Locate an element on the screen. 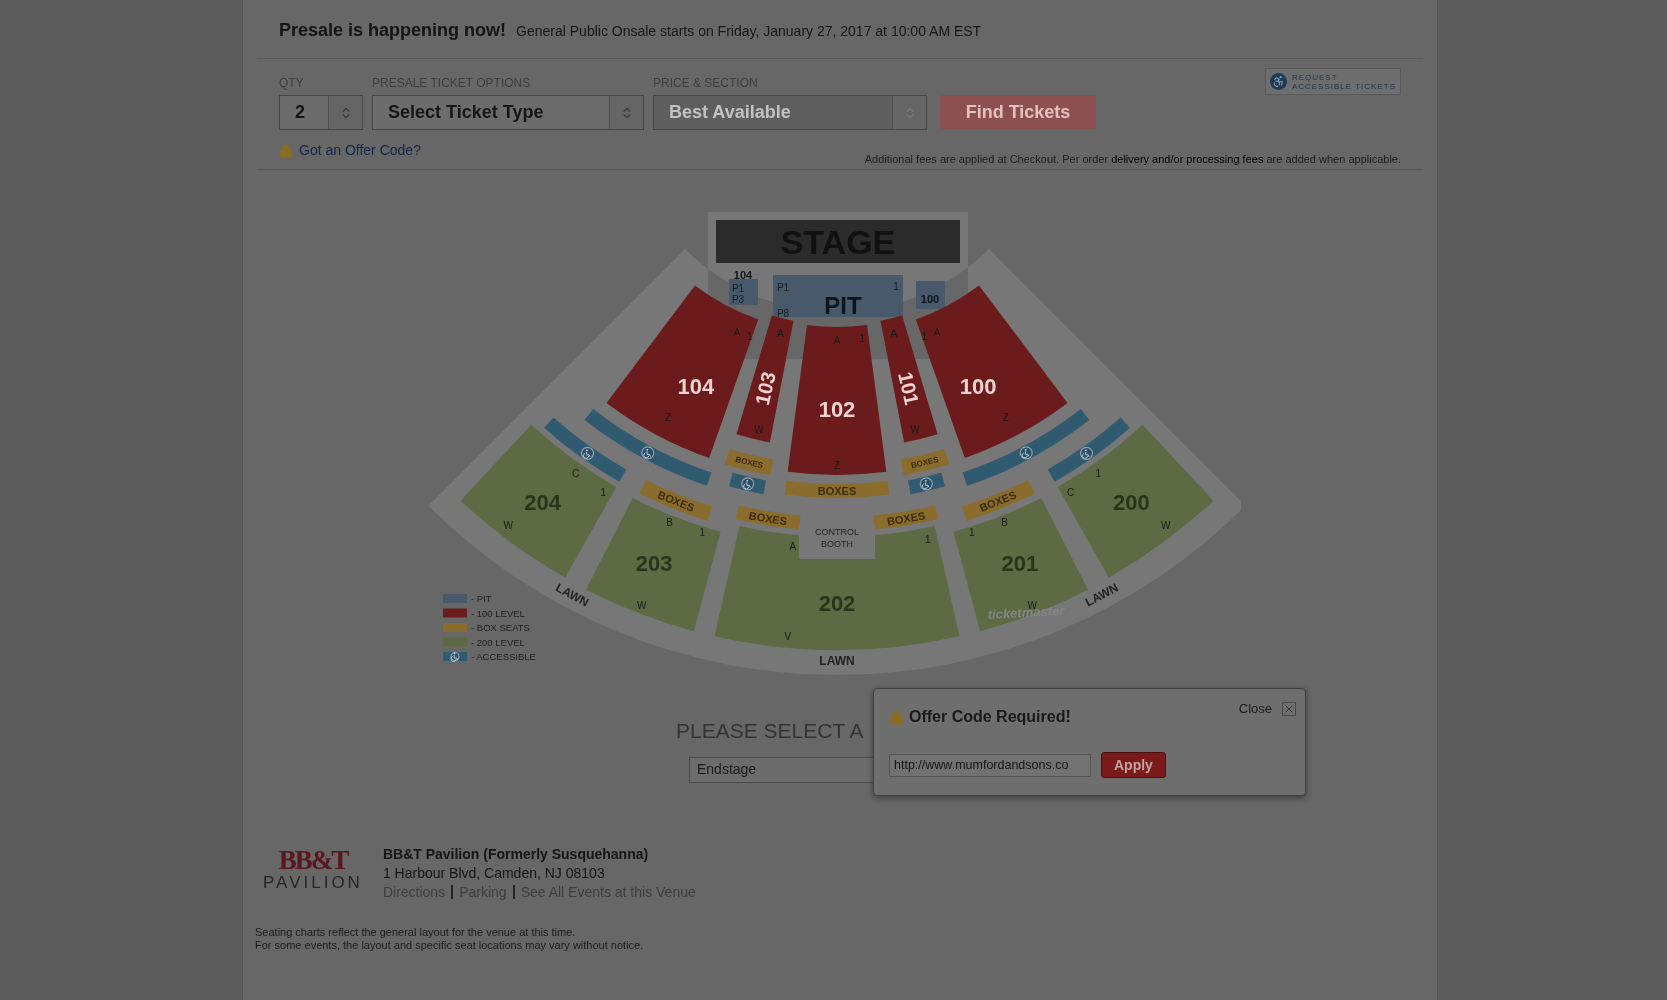 This screenshot has height=1000, width=1667. legend-label: - PIT is located at coordinates (481, 598).